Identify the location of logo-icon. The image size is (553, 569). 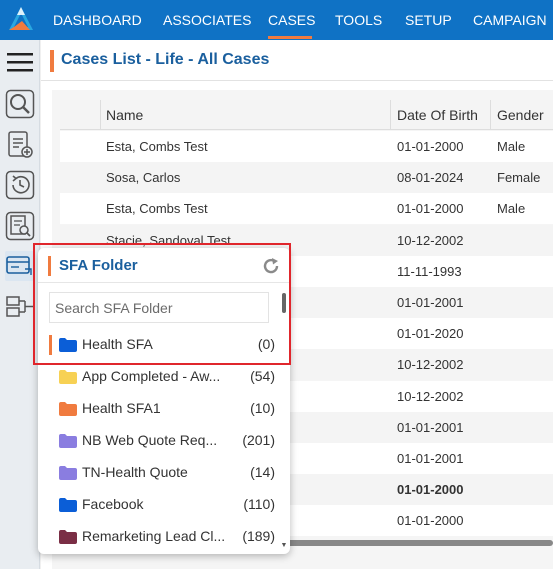
(21, 18).